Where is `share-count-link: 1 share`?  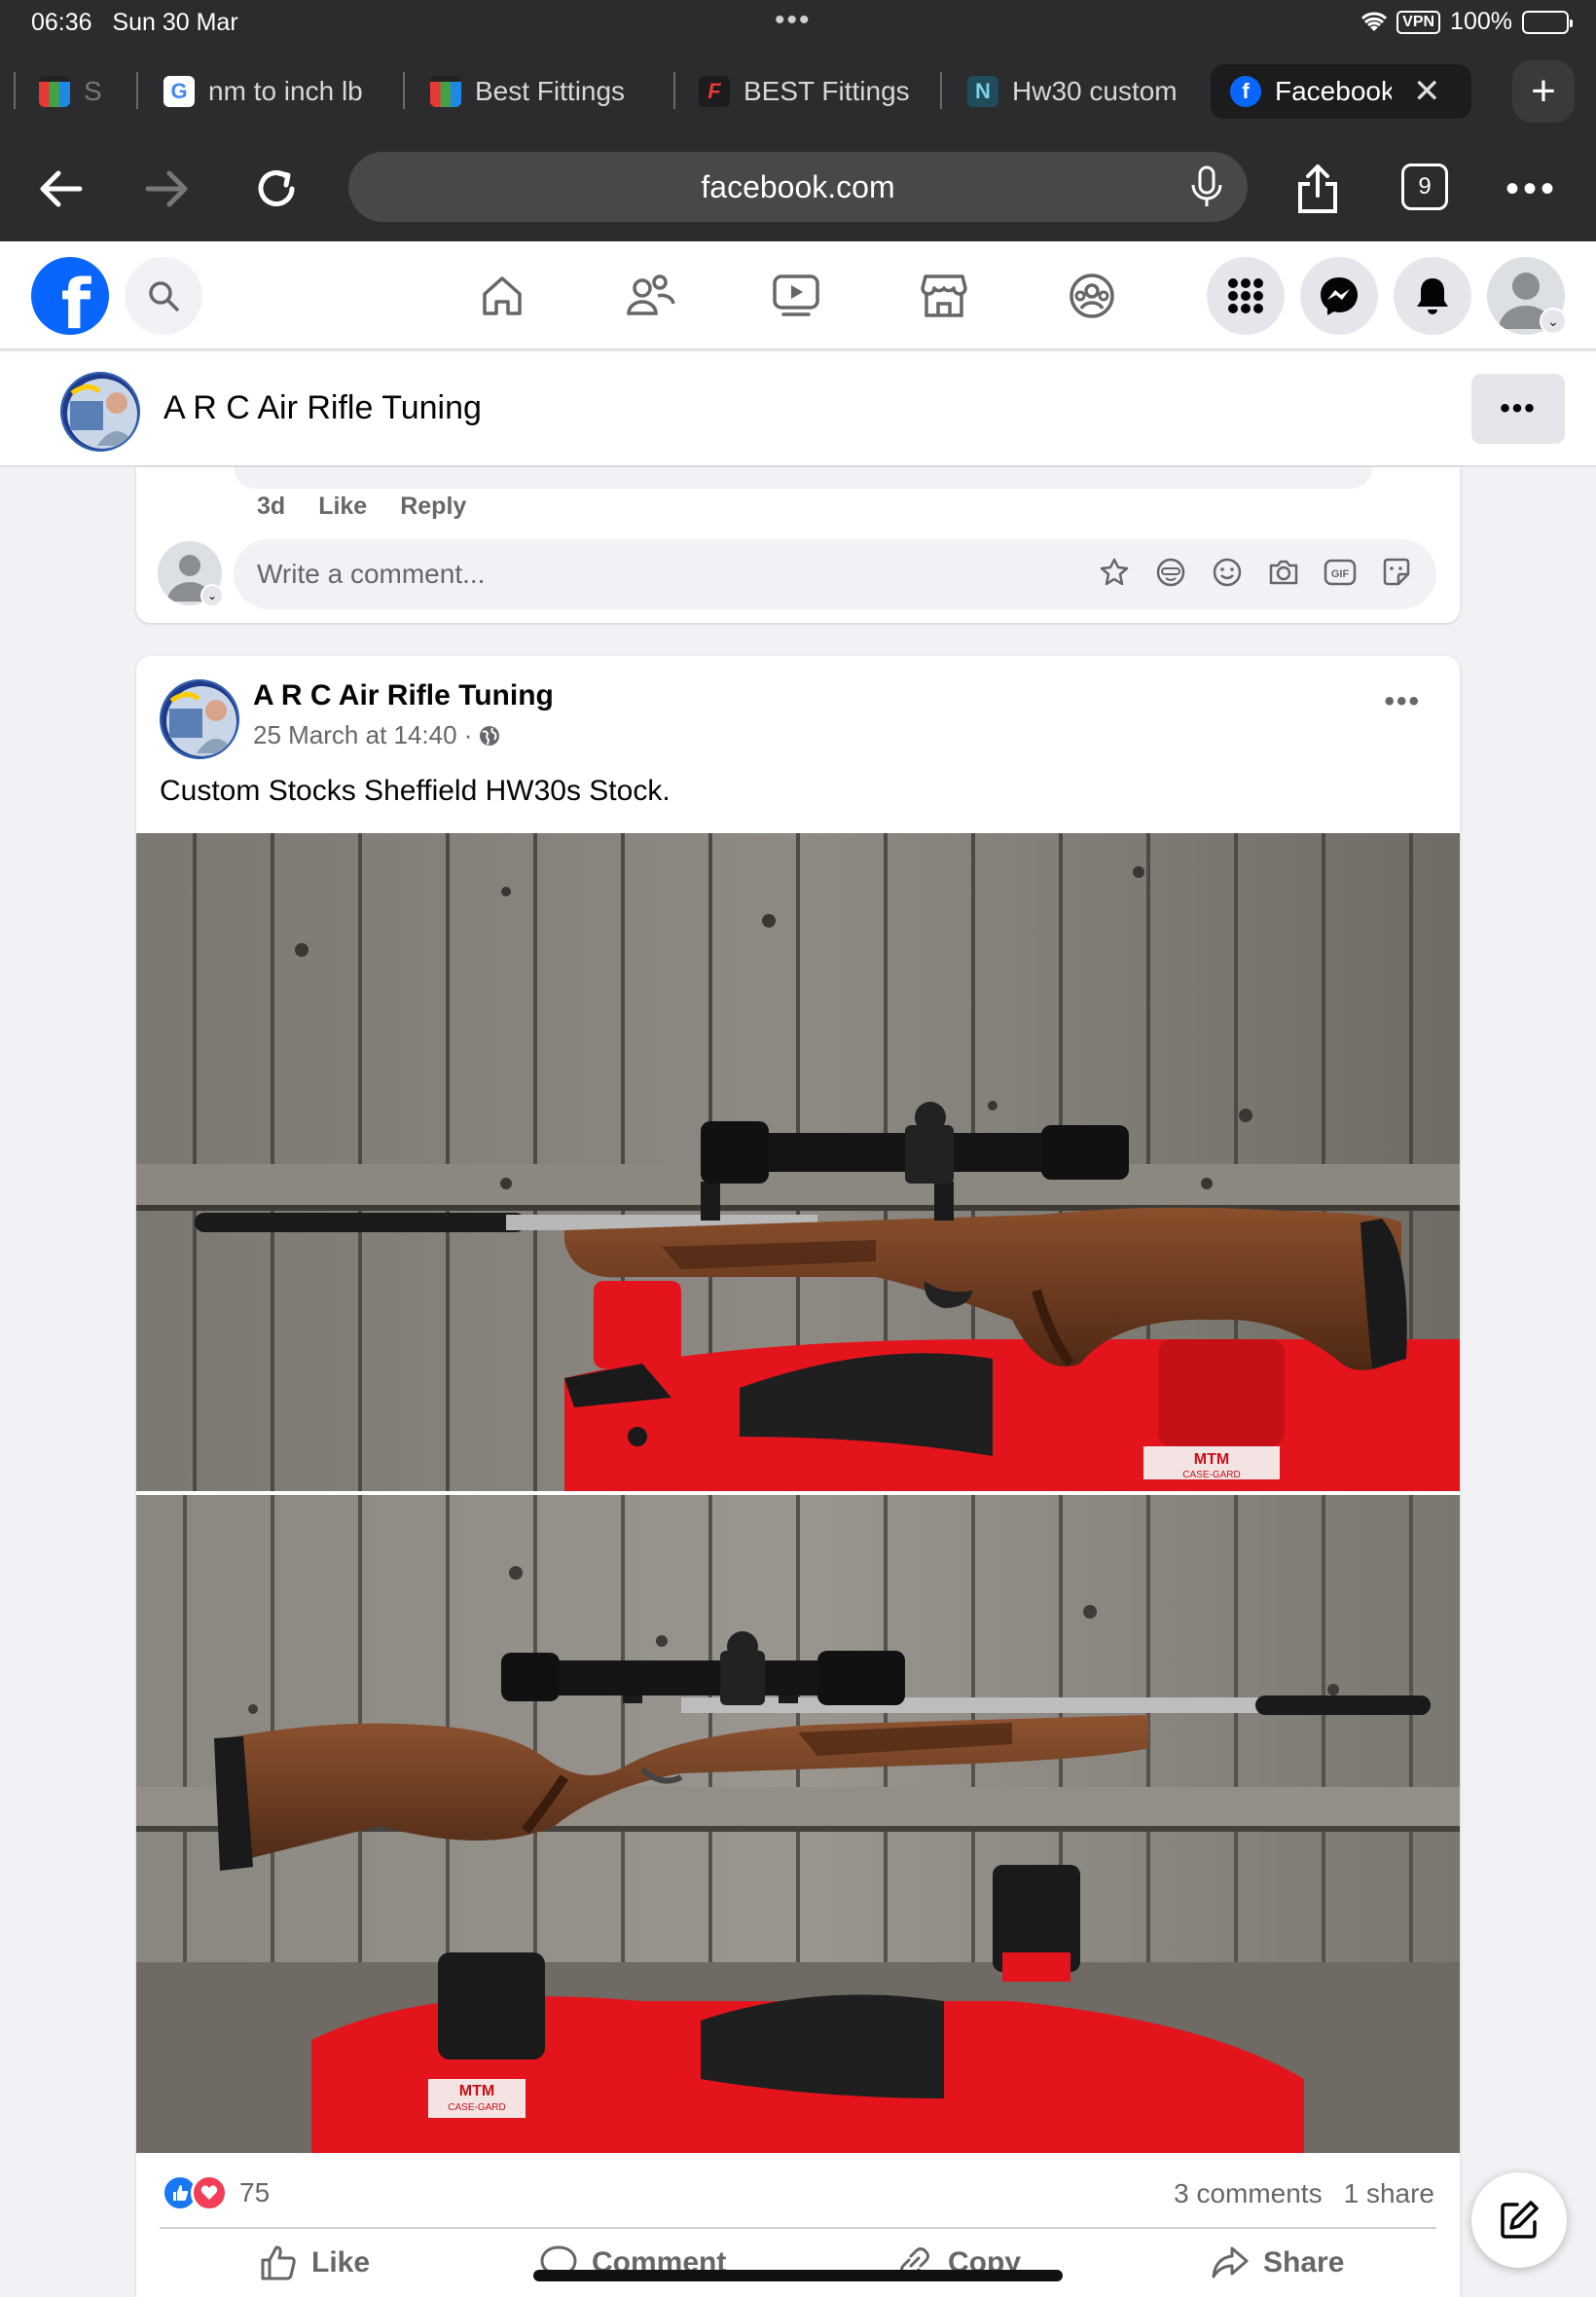 share-count-link: 1 share is located at coordinates (1389, 2193).